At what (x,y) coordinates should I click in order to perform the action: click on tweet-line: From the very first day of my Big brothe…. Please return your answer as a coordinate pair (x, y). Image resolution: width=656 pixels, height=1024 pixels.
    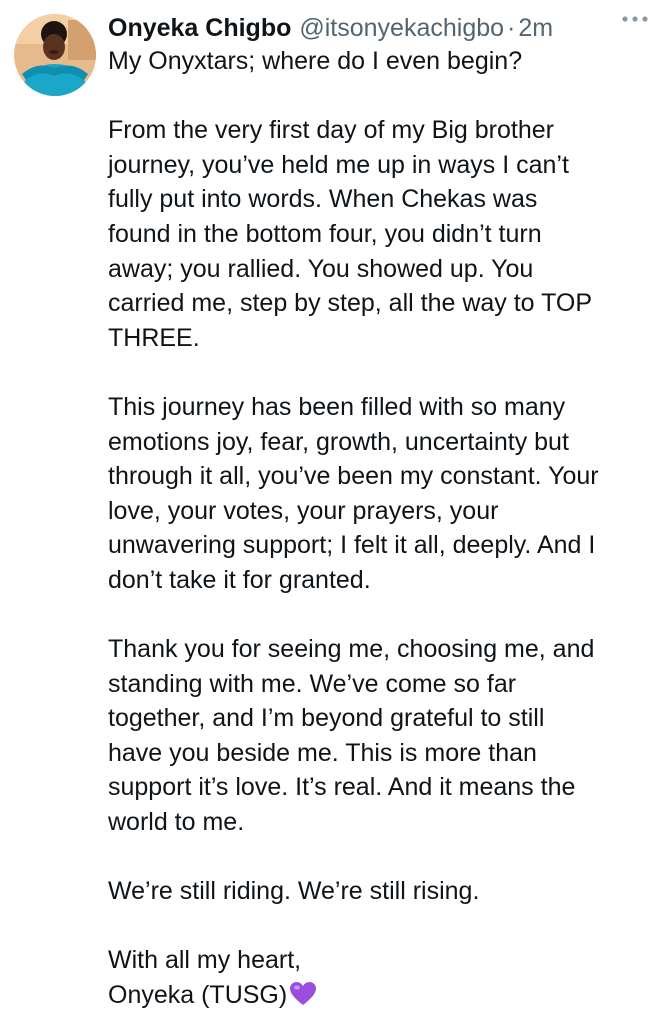
    Looking at the image, I should click on (331, 130).